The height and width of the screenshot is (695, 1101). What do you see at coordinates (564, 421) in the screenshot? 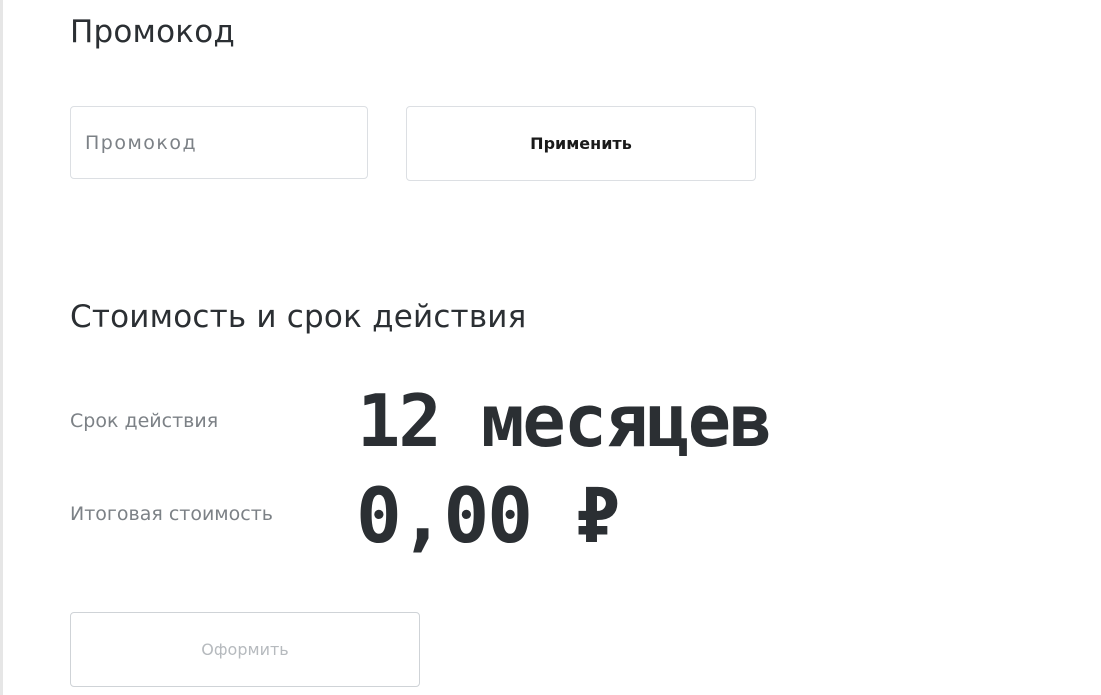
I see `term-value: 12 месяцев` at bounding box center [564, 421].